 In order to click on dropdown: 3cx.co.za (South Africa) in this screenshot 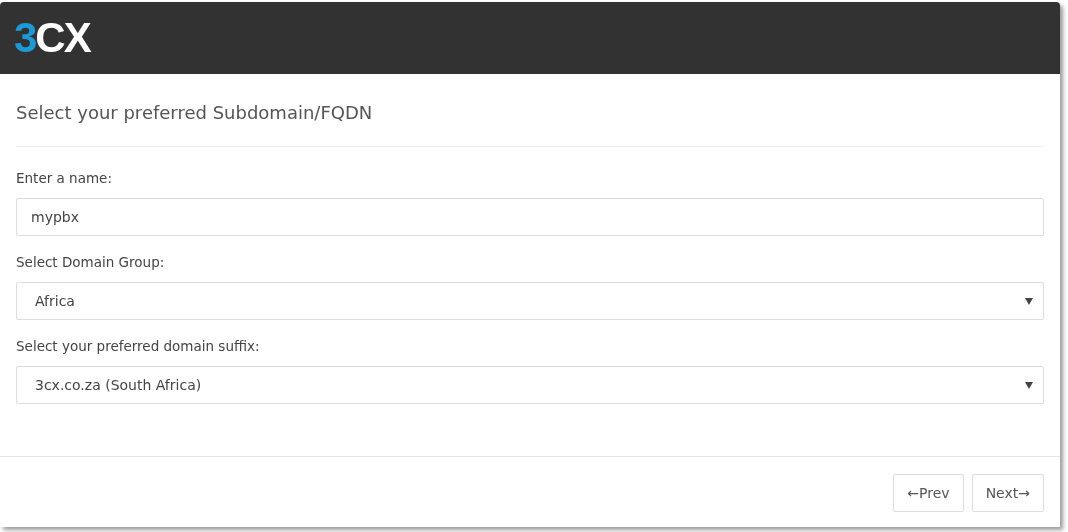, I will do `click(530, 385)`.